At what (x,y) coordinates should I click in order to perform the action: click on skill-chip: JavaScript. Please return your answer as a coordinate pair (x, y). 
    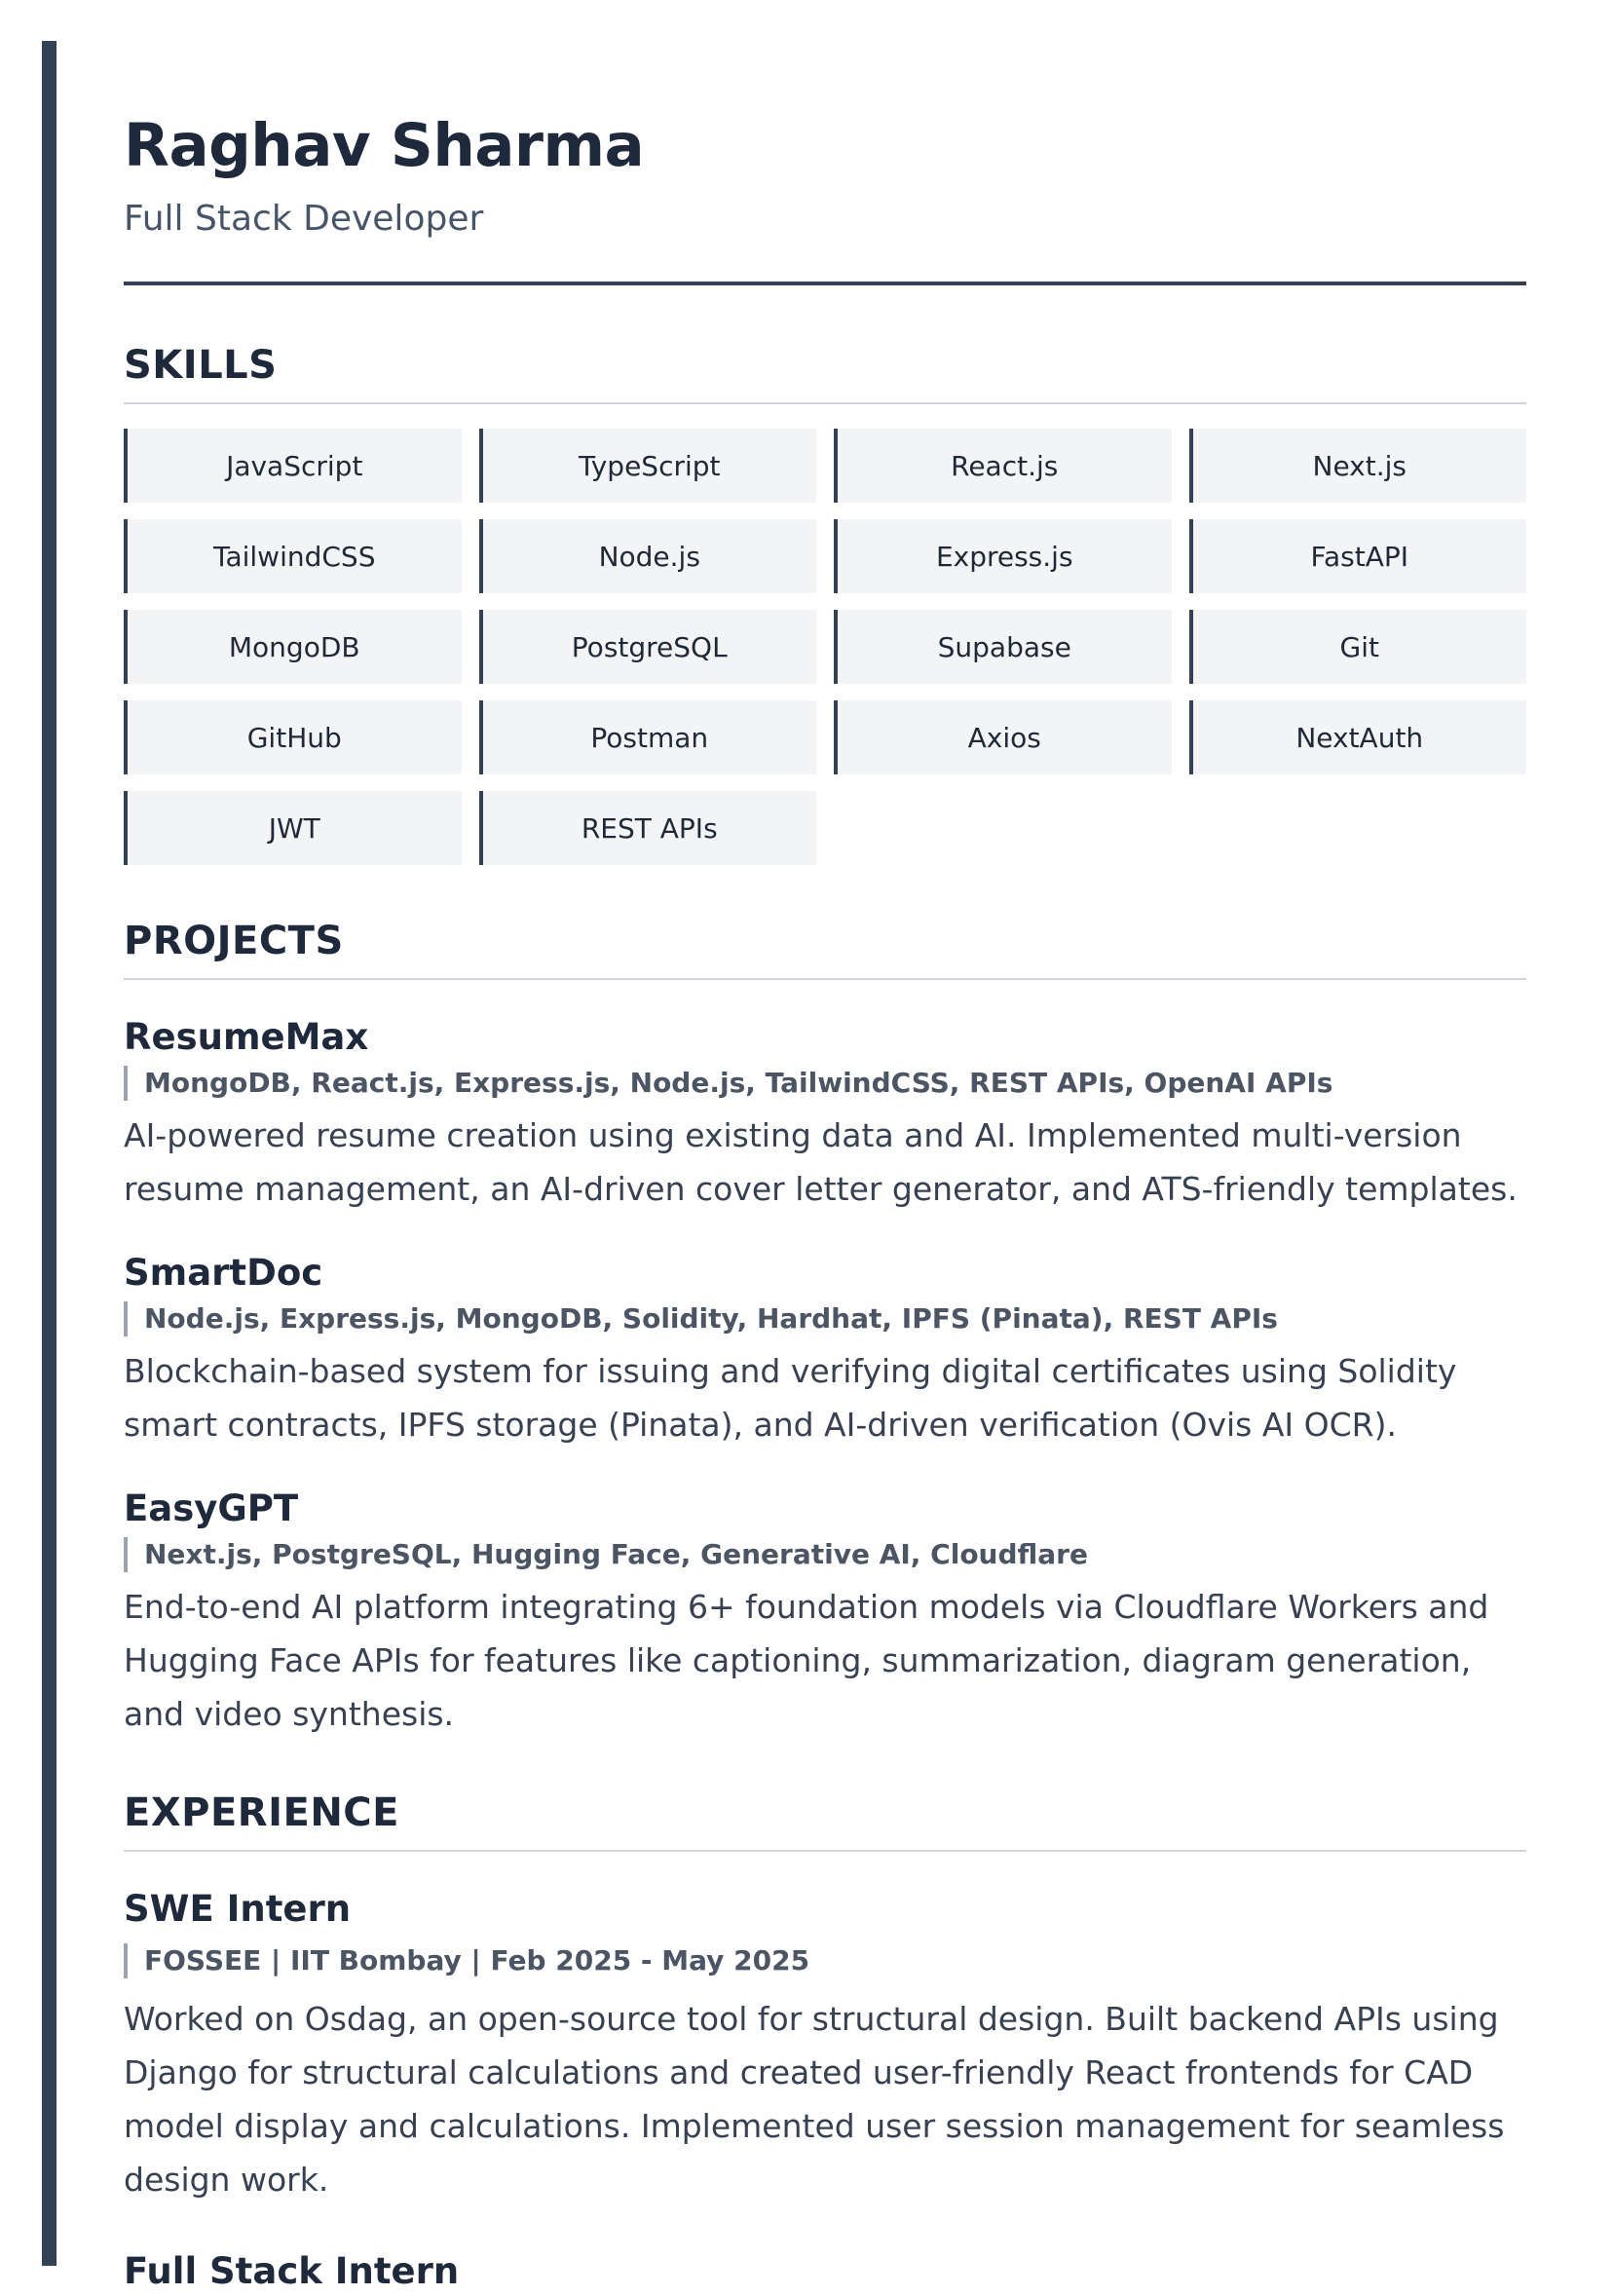
    Looking at the image, I should click on (293, 466).